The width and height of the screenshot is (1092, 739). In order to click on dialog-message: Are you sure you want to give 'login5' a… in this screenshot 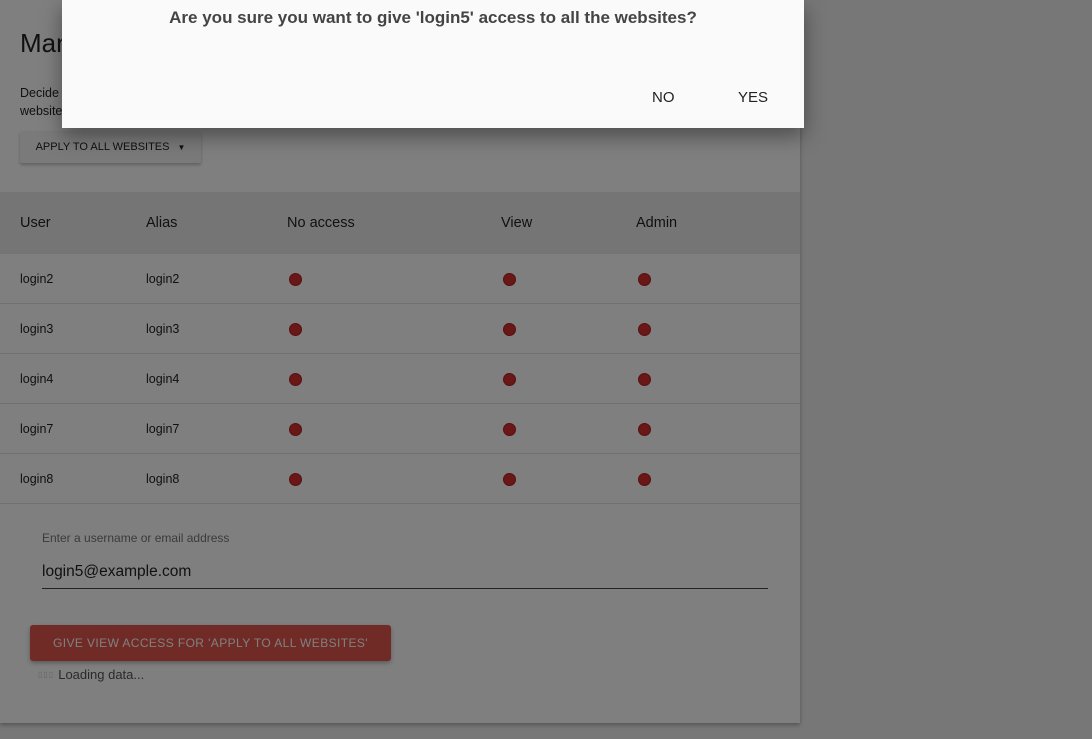, I will do `click(433, 17)`.